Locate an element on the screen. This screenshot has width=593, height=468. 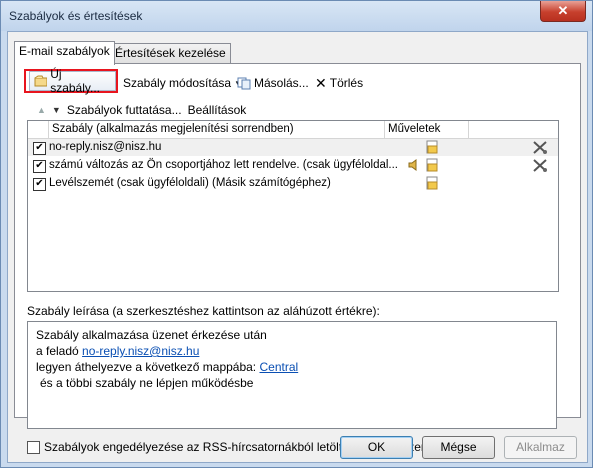
apply-button: Alkalmaz is located at coordinates (540, 447).